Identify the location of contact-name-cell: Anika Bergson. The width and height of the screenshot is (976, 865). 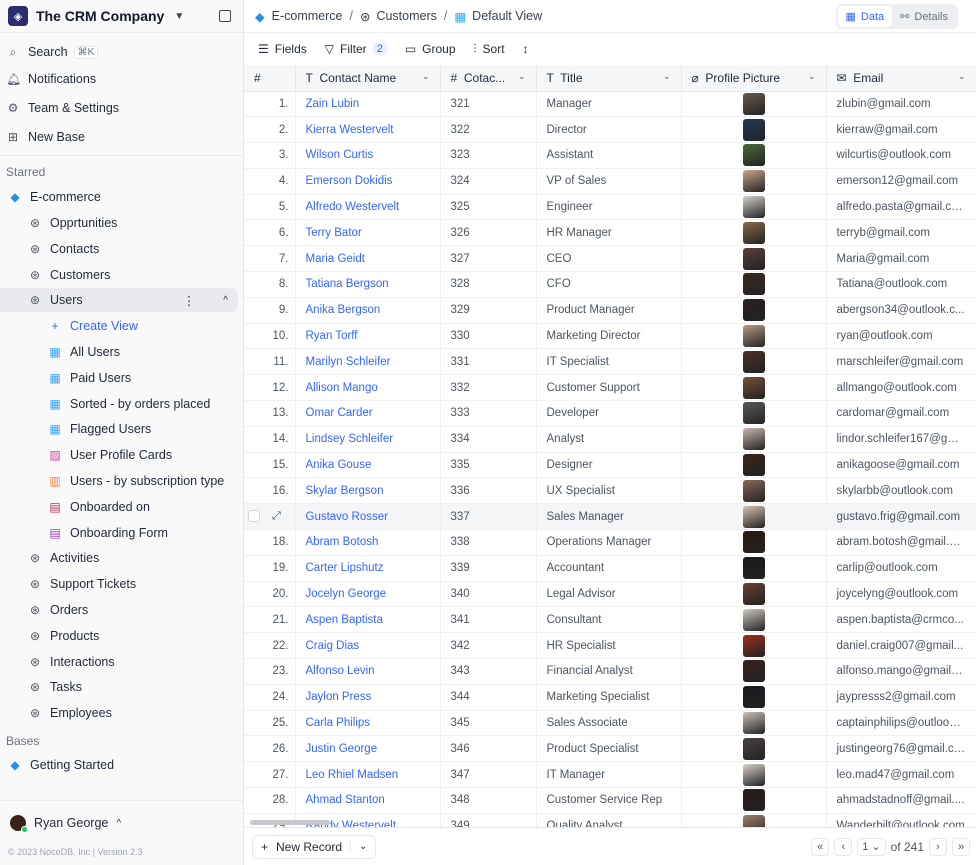
(368, 310).